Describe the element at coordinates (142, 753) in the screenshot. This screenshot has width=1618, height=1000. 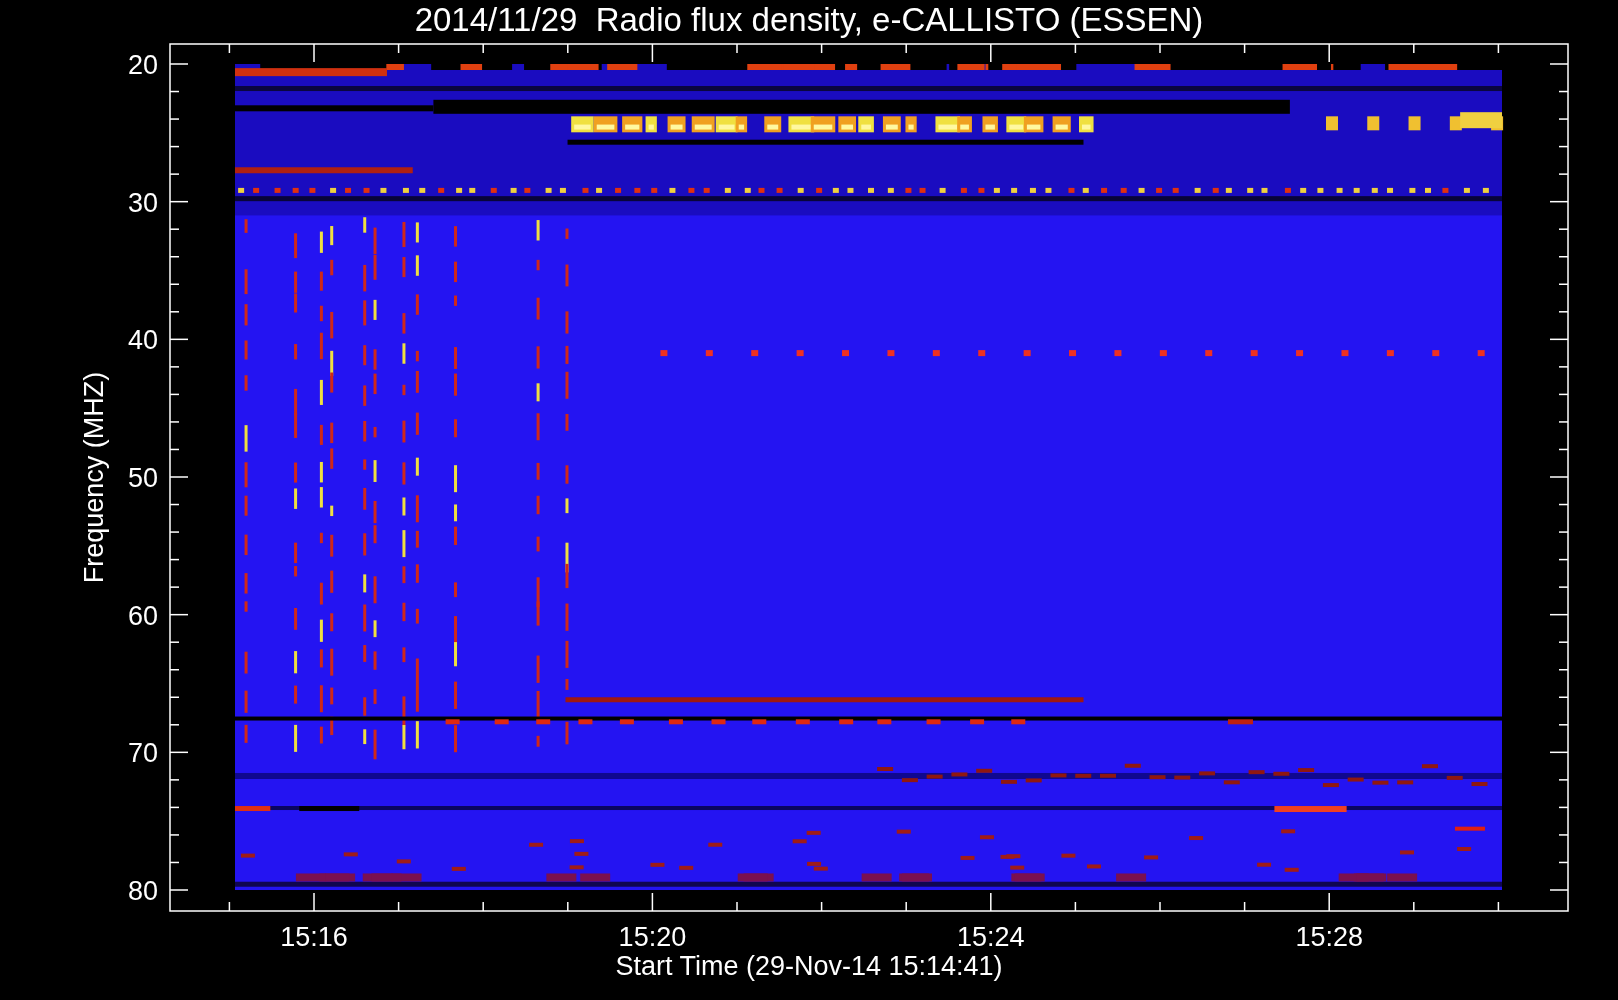
I see `y-tick-label: 70` at that location.